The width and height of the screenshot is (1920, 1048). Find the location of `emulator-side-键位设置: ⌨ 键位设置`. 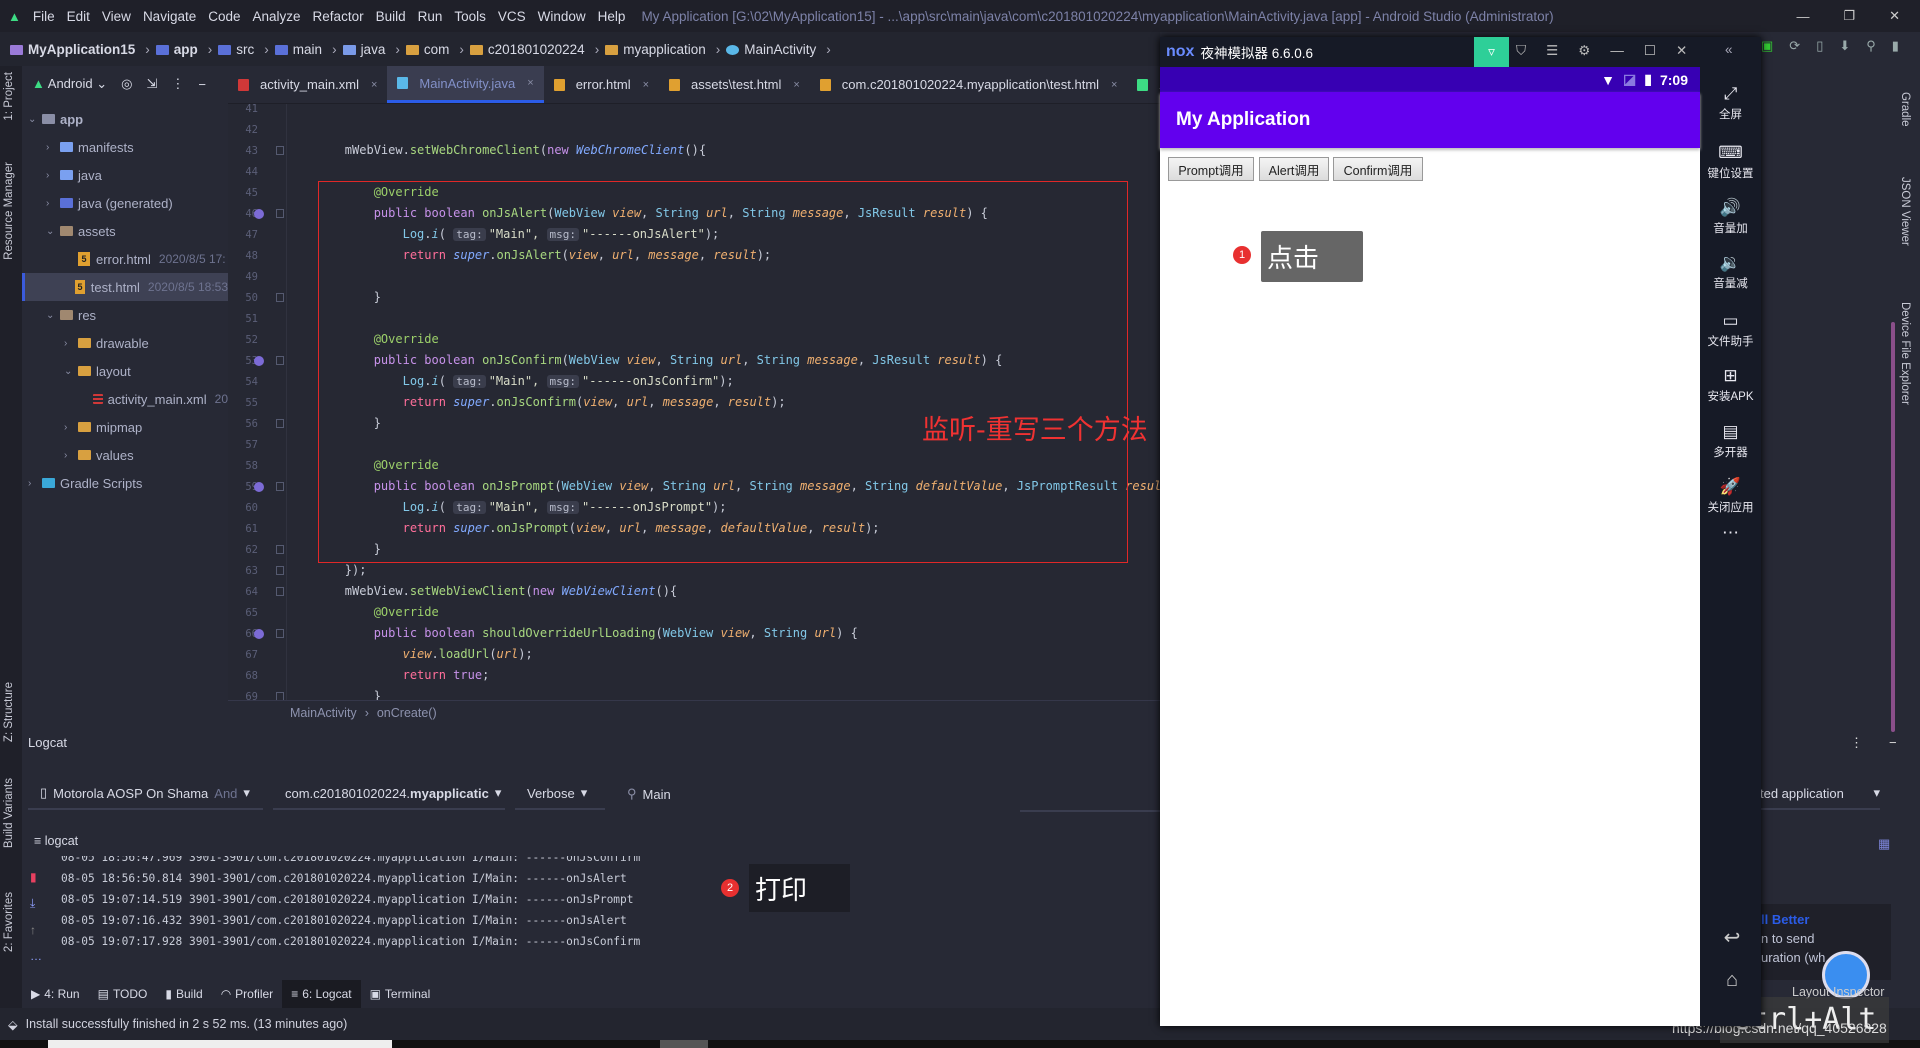

emulator-side-键位设置: ⌨ 键位设置 is located at coordinates (1730, 162).